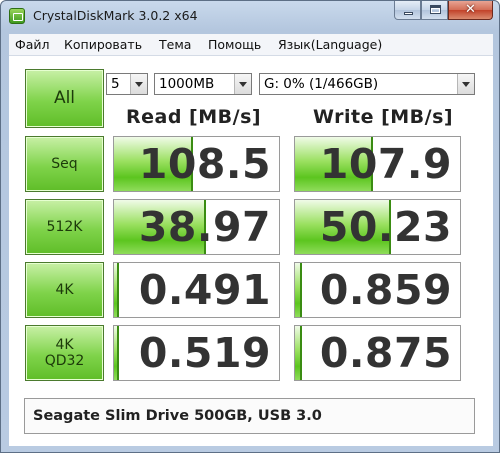  Describe the element at coordinates (116, 353) in the screenshot. I see `4k-qd32-read-bar` at that location.